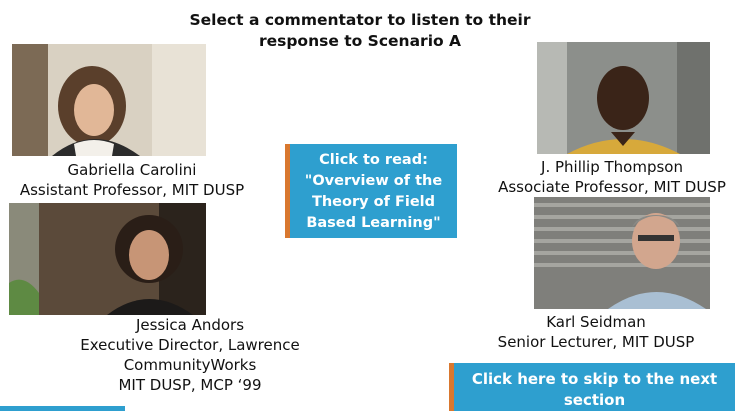  Describe the element at coordinates (594, 400) in the screenshot. I see `skip-button-line-2: section` at that location.